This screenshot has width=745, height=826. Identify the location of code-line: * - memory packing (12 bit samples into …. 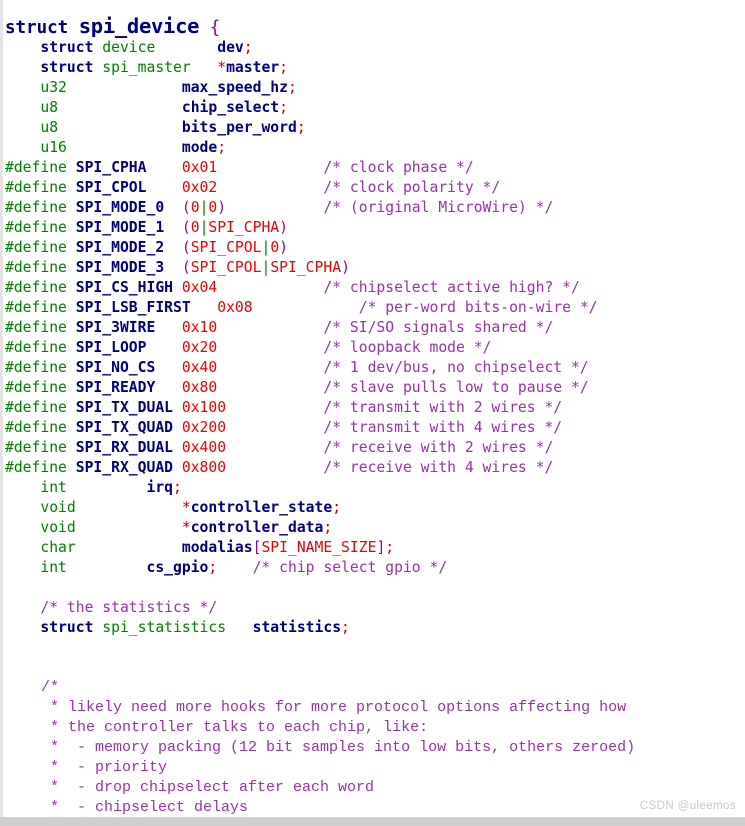
(320, 747).